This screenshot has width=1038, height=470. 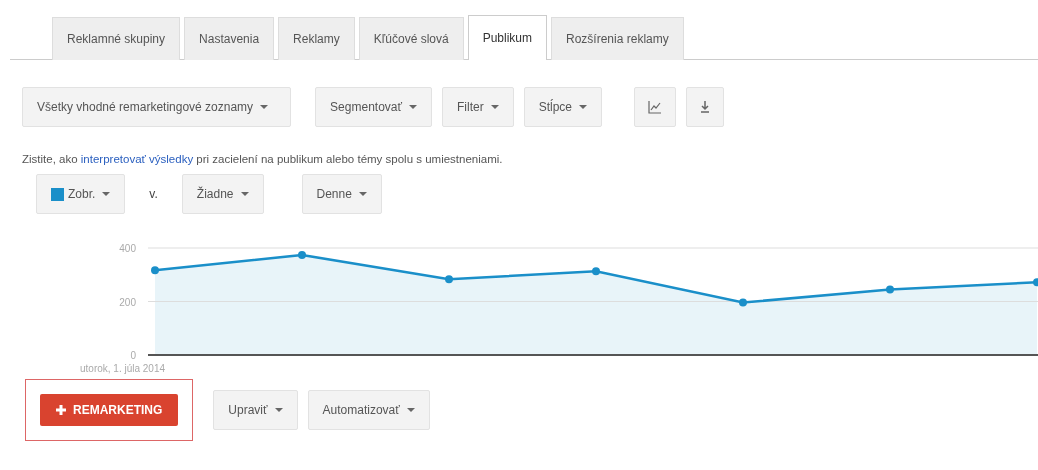 I want to click on tab: Publikum, so click(x=507, y=37).